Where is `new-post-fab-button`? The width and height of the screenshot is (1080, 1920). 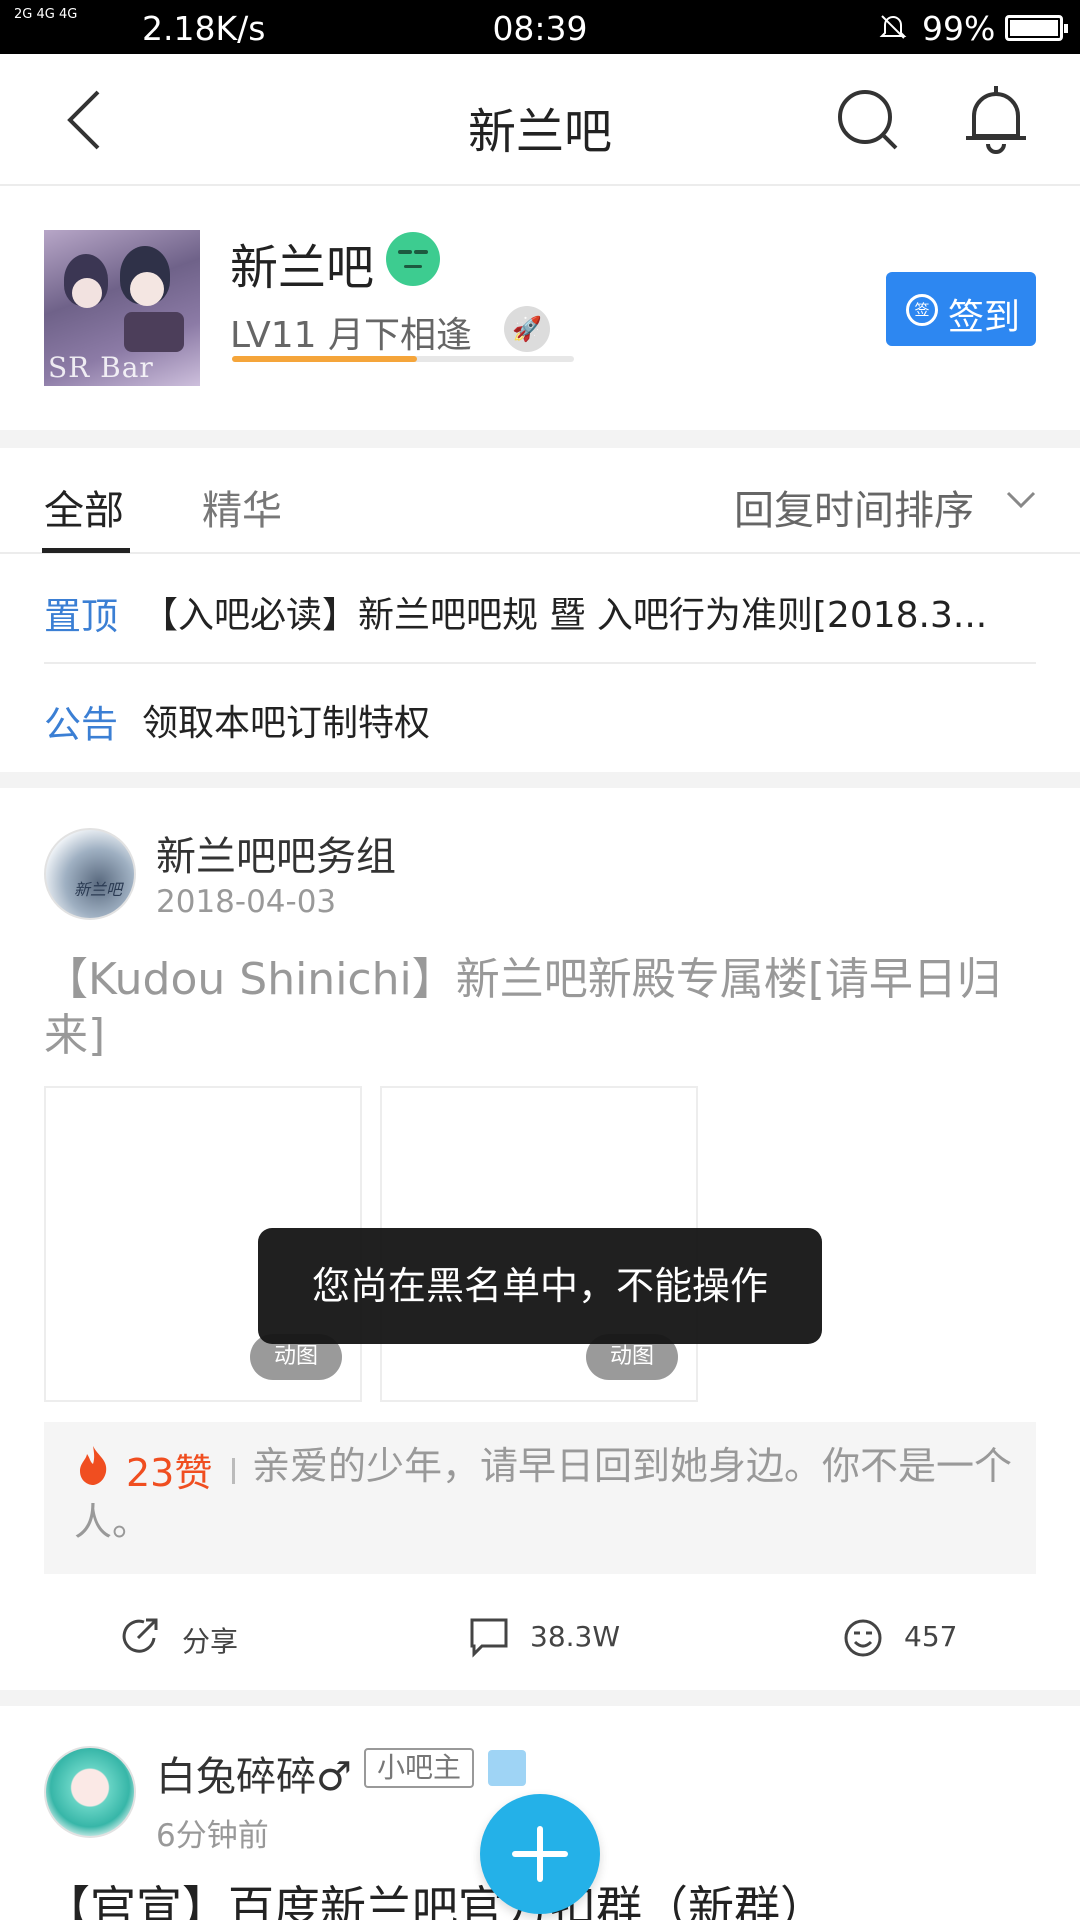 new-post-fab-button is located at coordinates (540, 1854).